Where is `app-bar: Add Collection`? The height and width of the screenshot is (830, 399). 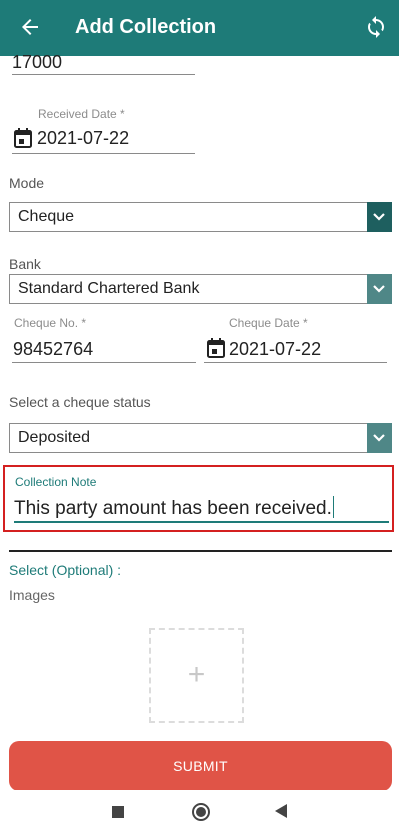
app-bar: Add Collection is located at coordinates (199, 28).